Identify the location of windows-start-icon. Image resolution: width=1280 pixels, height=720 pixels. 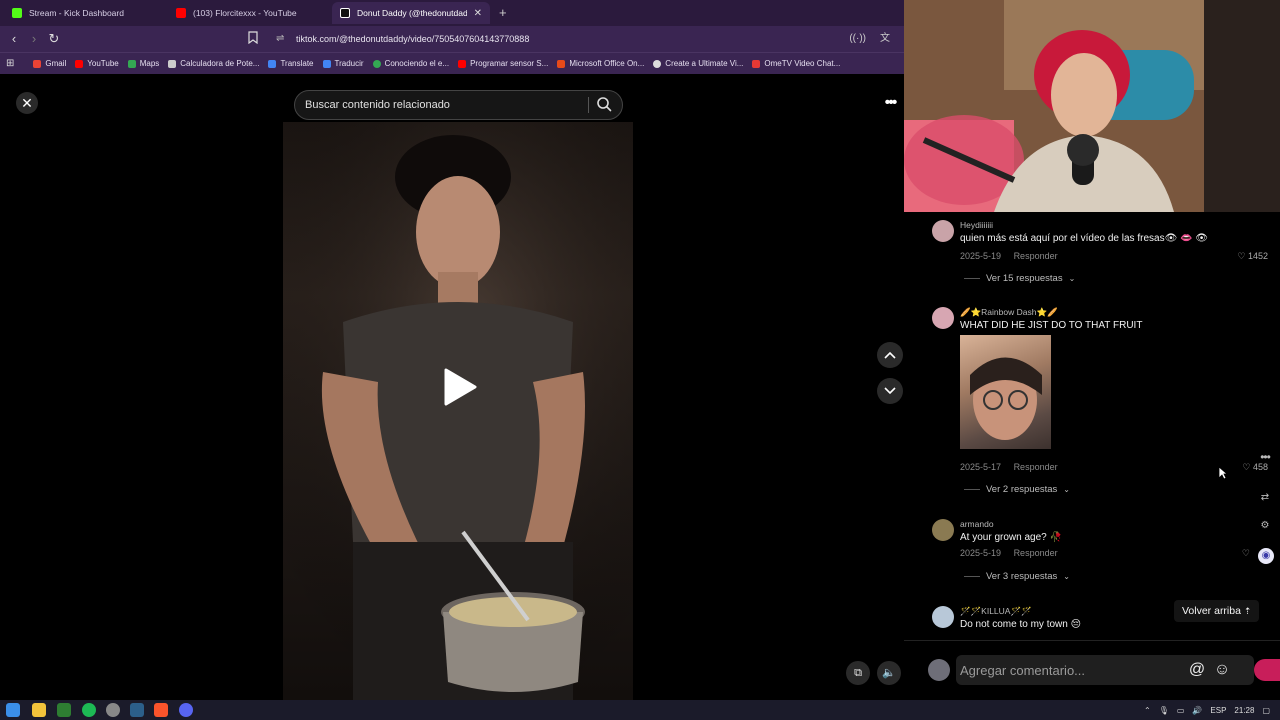
(13, 710).